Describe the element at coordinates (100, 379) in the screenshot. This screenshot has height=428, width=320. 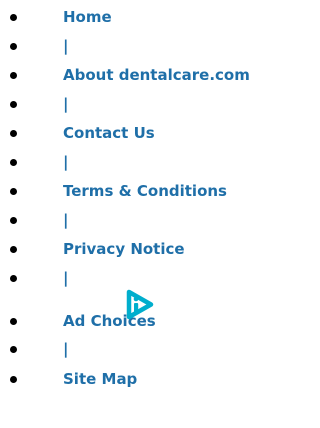
I see `site-map-link: Site Map` at that location.